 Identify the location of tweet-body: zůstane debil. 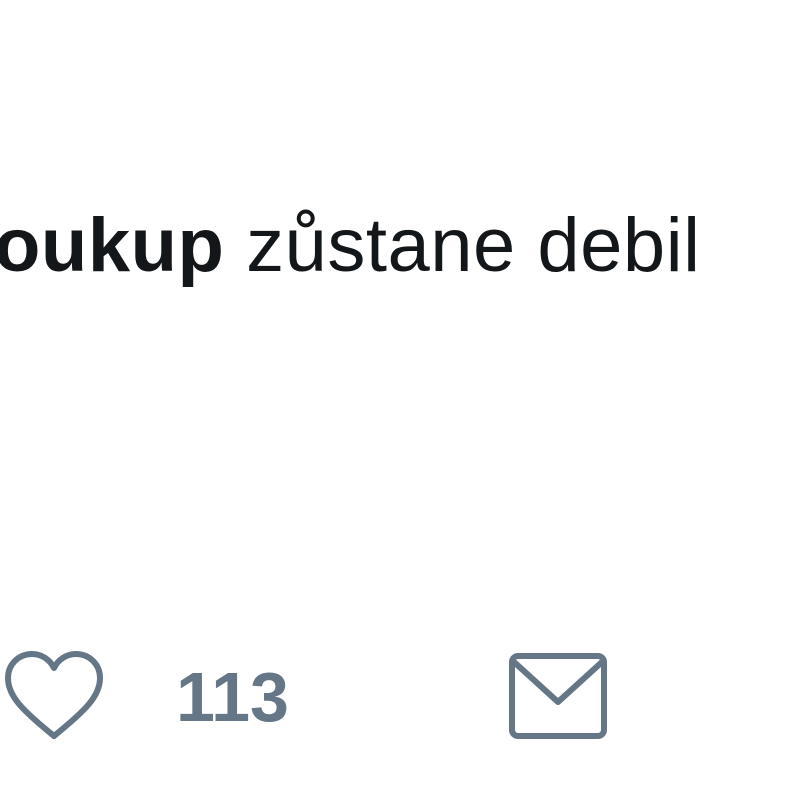
(462, 245).